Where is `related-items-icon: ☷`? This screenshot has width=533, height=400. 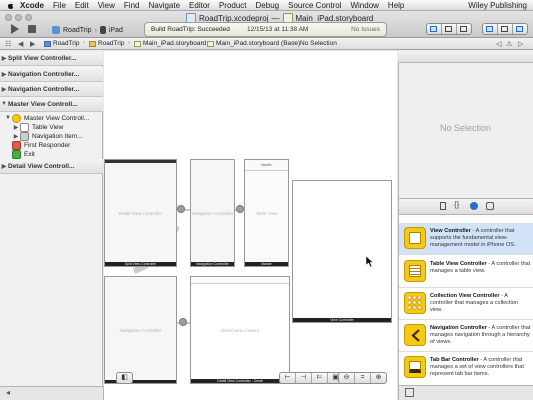 related-items-icon: ☷ is located at coordinates (8, 44).